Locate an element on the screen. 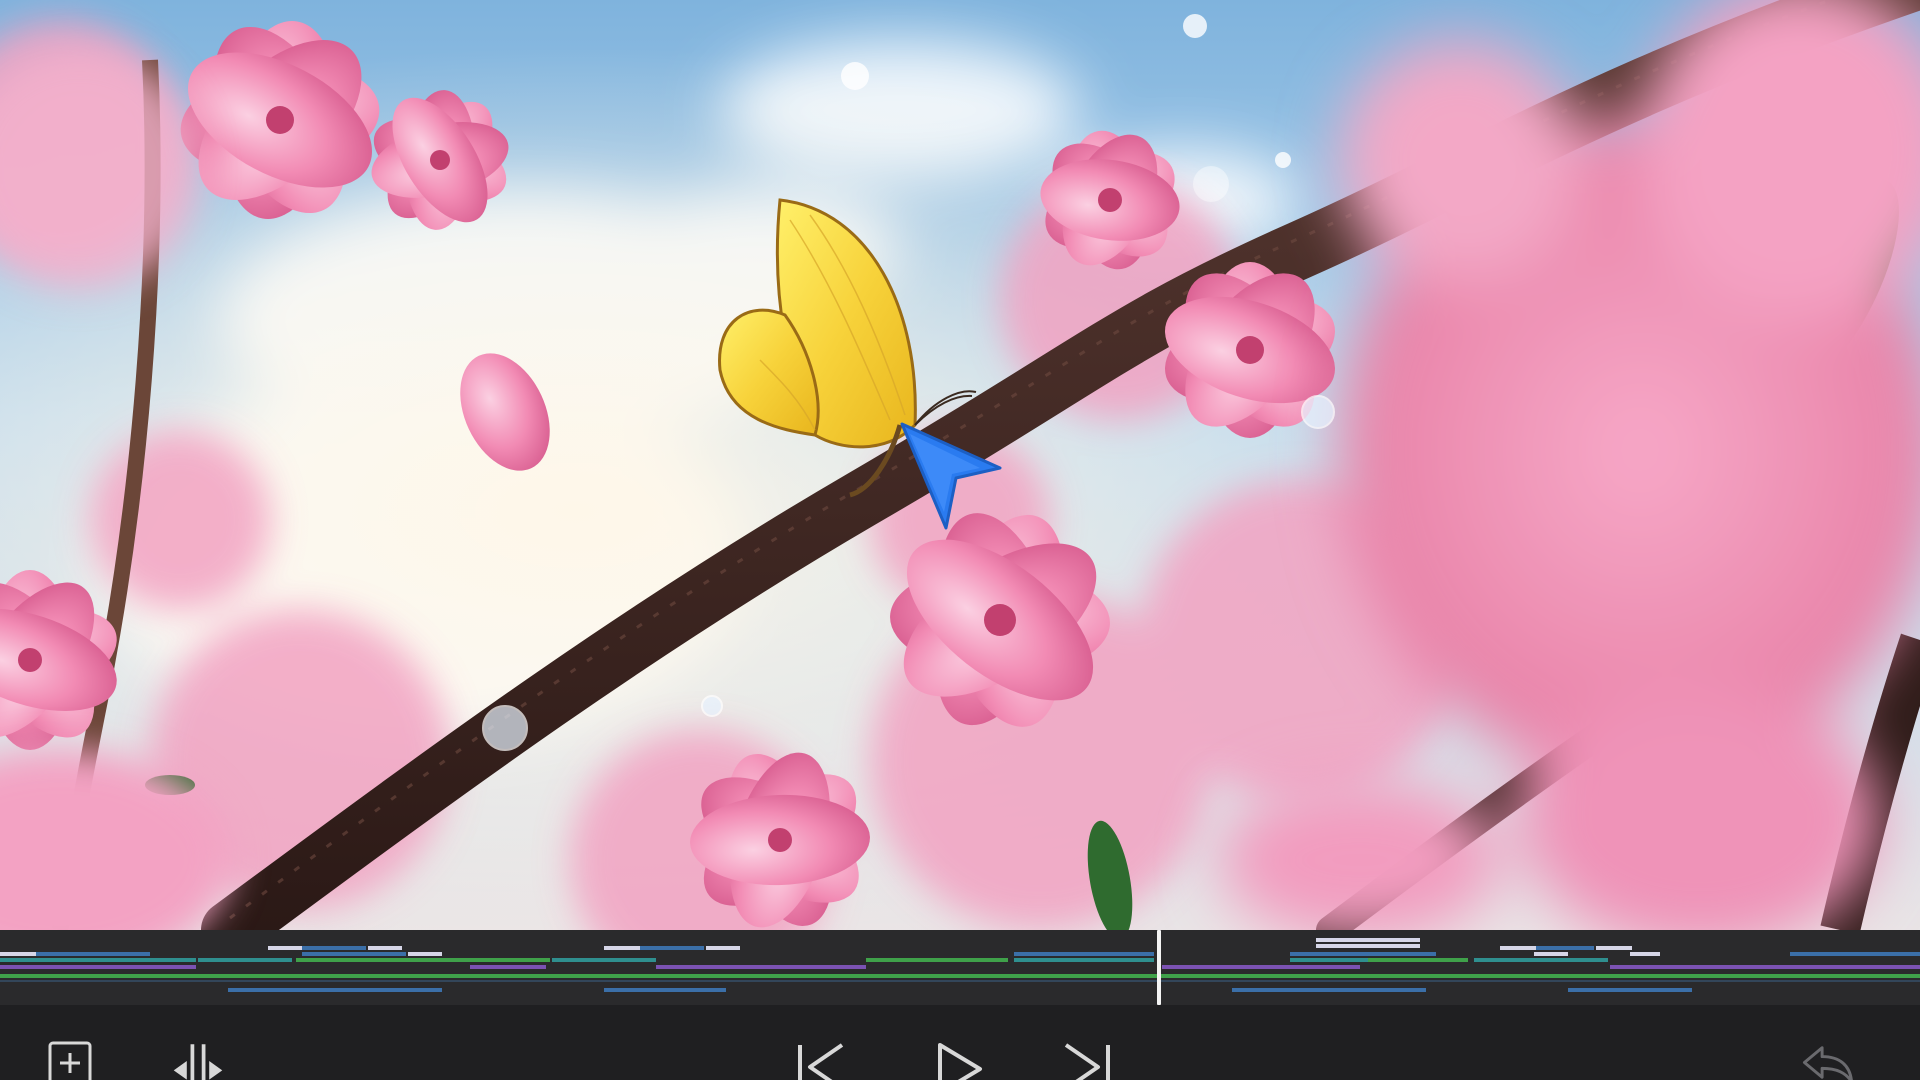 The image size is (1920, 1080). skip-forward-button is located at coordinates (1086, 1058).